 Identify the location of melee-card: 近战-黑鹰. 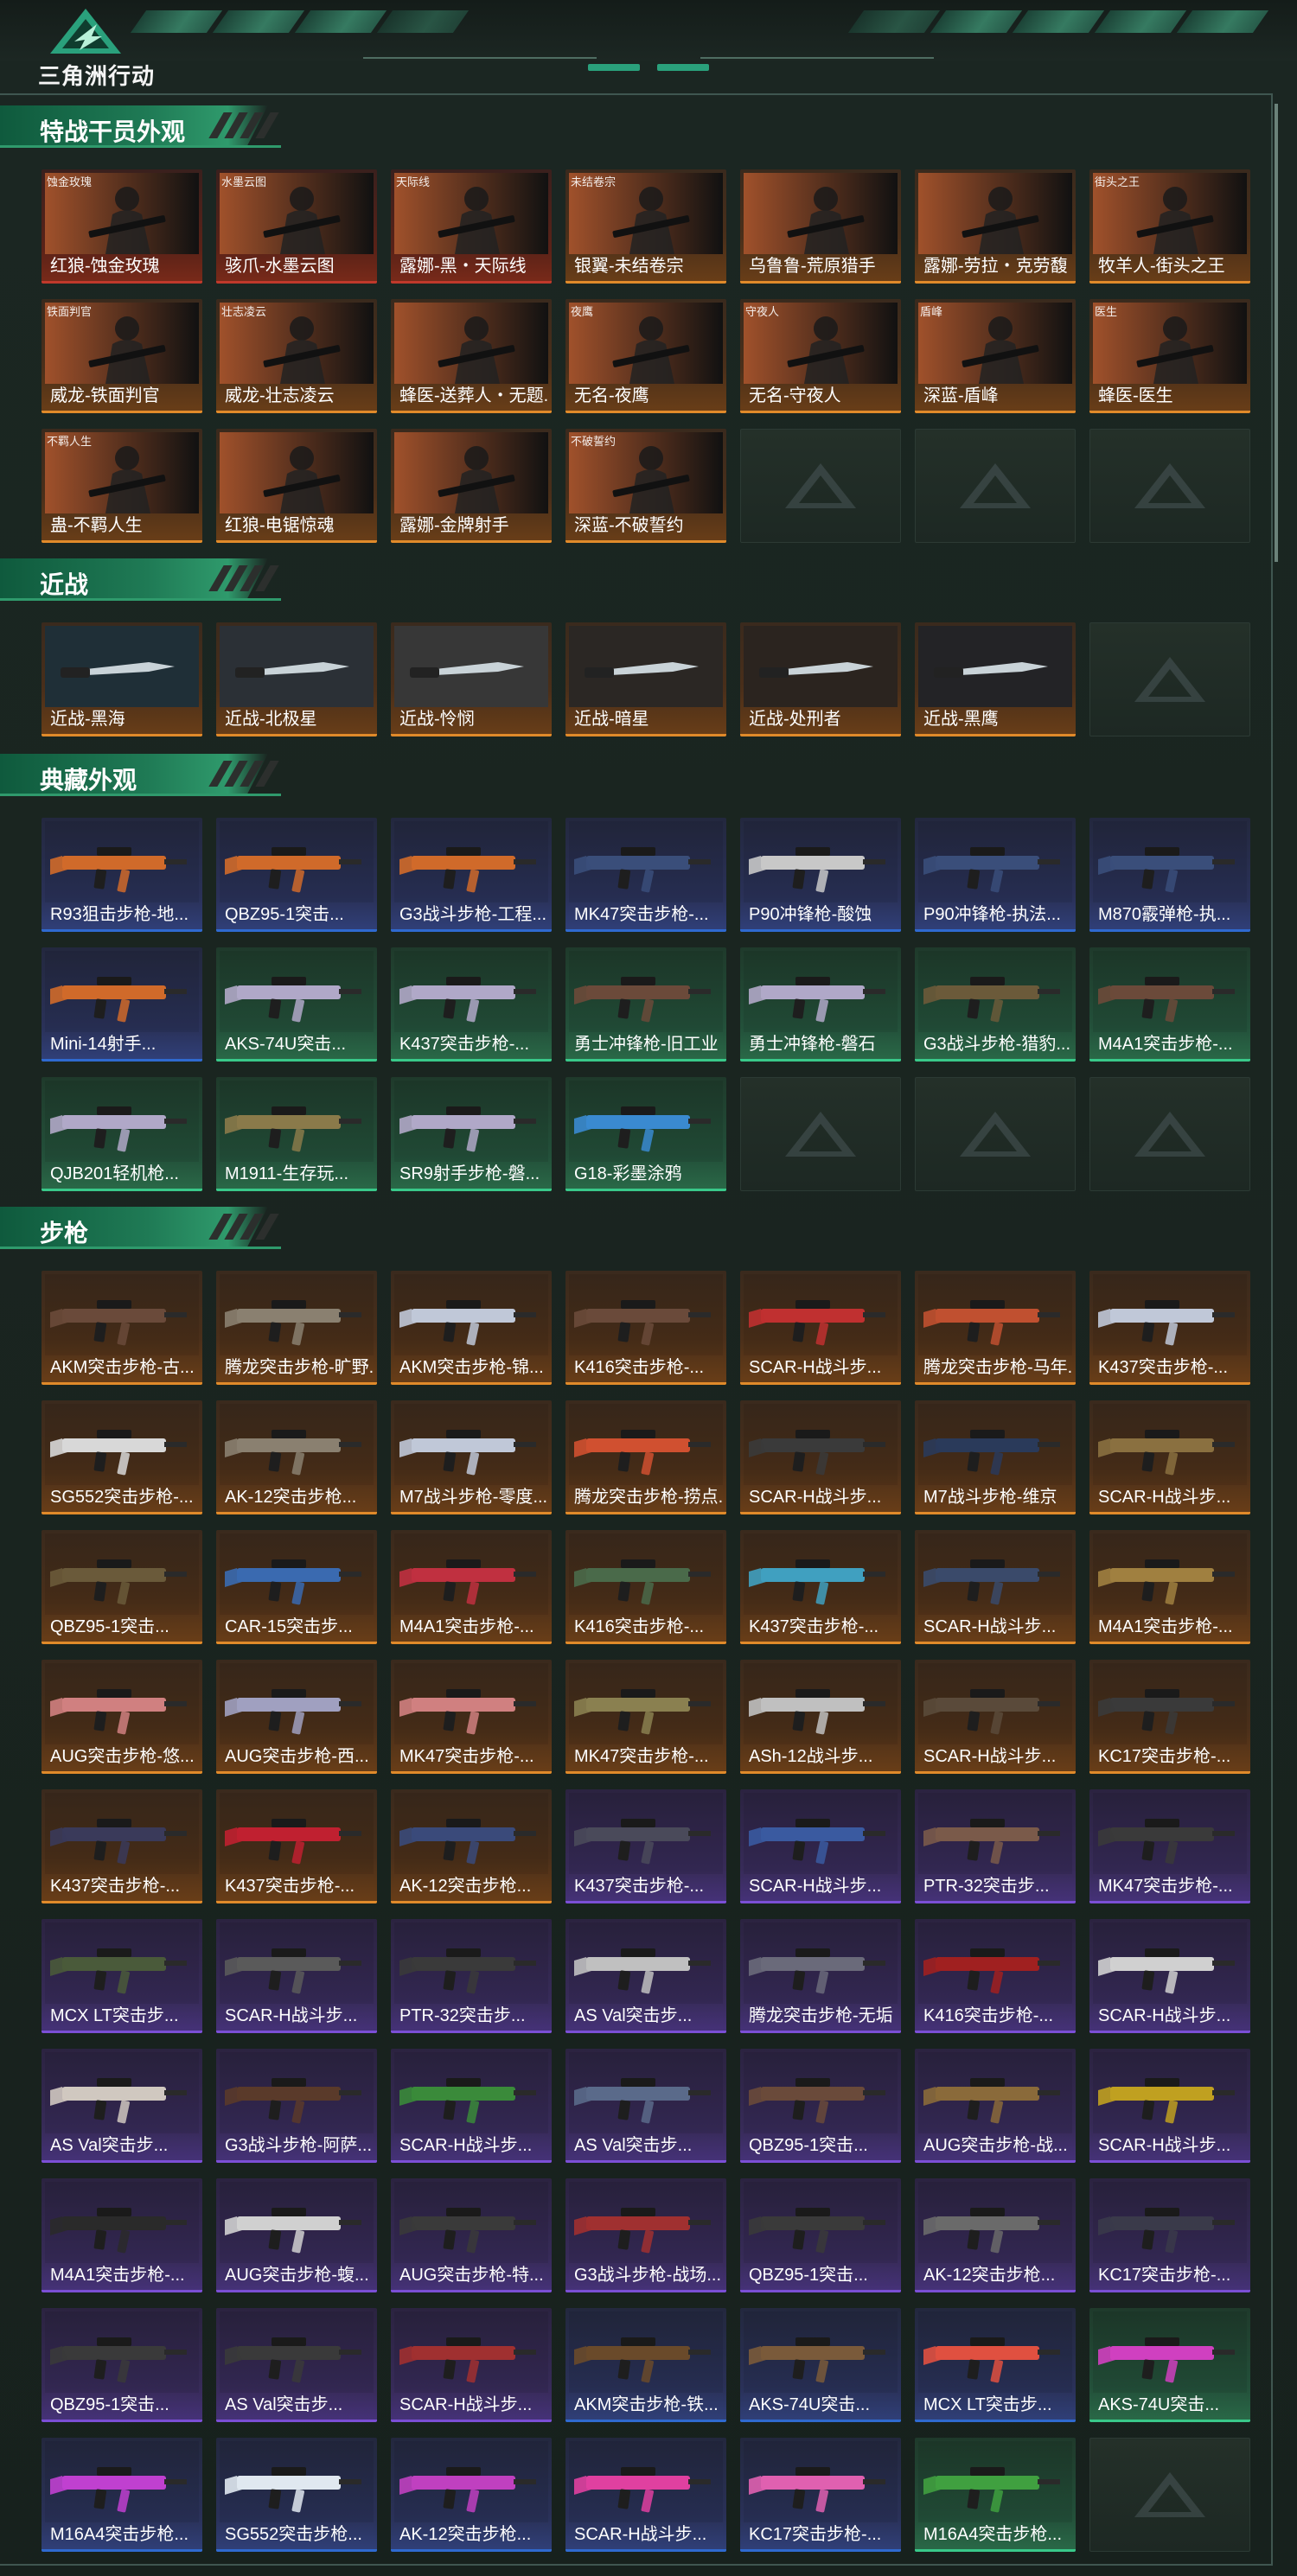
(996, 679).